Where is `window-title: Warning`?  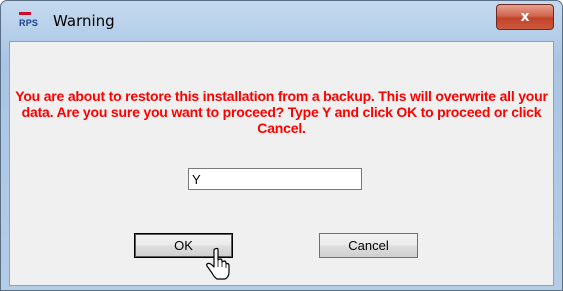 window-title: Warning is located at coordinates (84, 21).